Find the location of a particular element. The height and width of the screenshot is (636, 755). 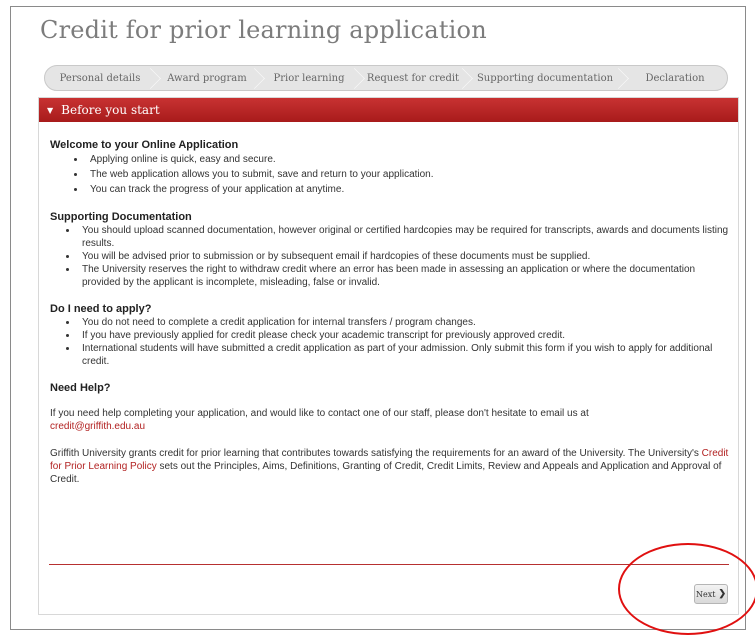

next-button: Next ❯ is located at coordinates (711, 594).